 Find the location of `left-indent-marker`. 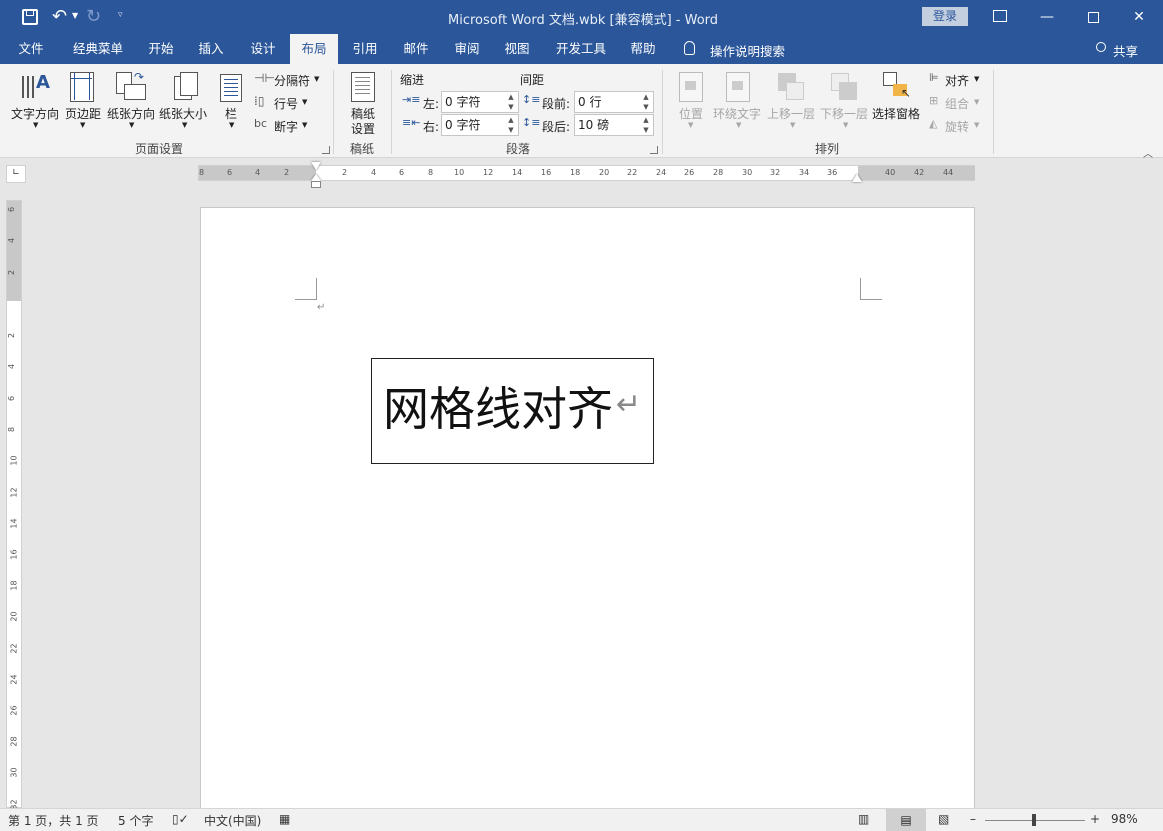

left-indent-marker is located at coordinates (316, 184).